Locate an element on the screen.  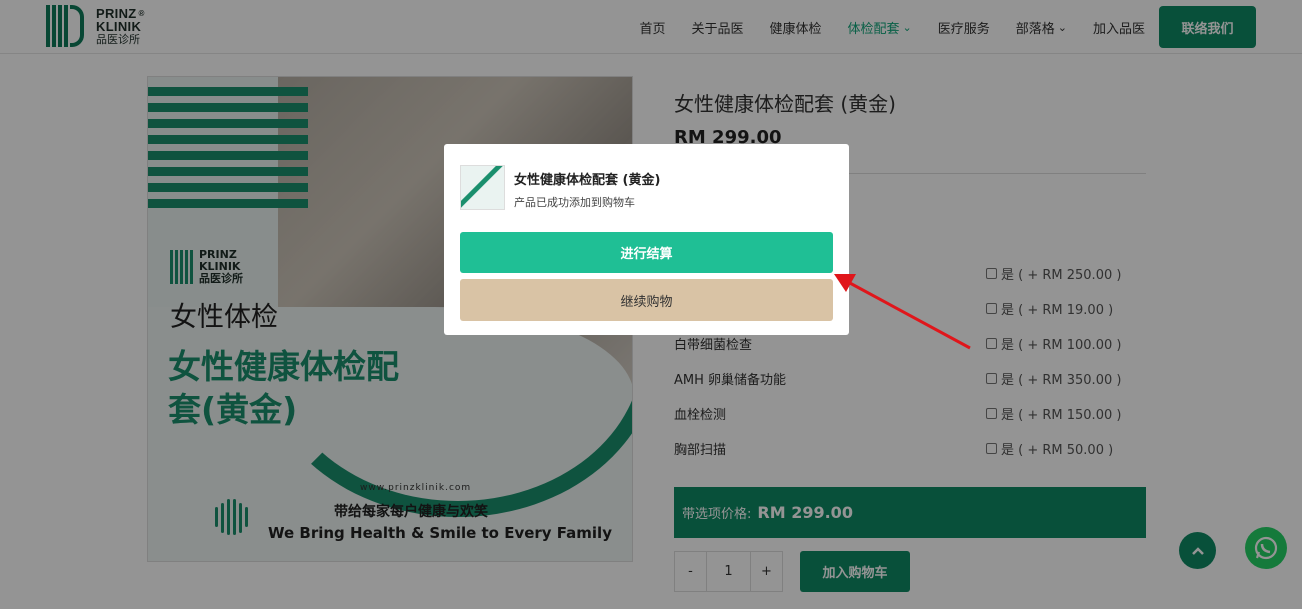
added-to-cart-modal: 女性健康体检配套 (黄金) 产品已成功添加到购物车 进行结算 继续购物 is located at coordinates (646, 239).